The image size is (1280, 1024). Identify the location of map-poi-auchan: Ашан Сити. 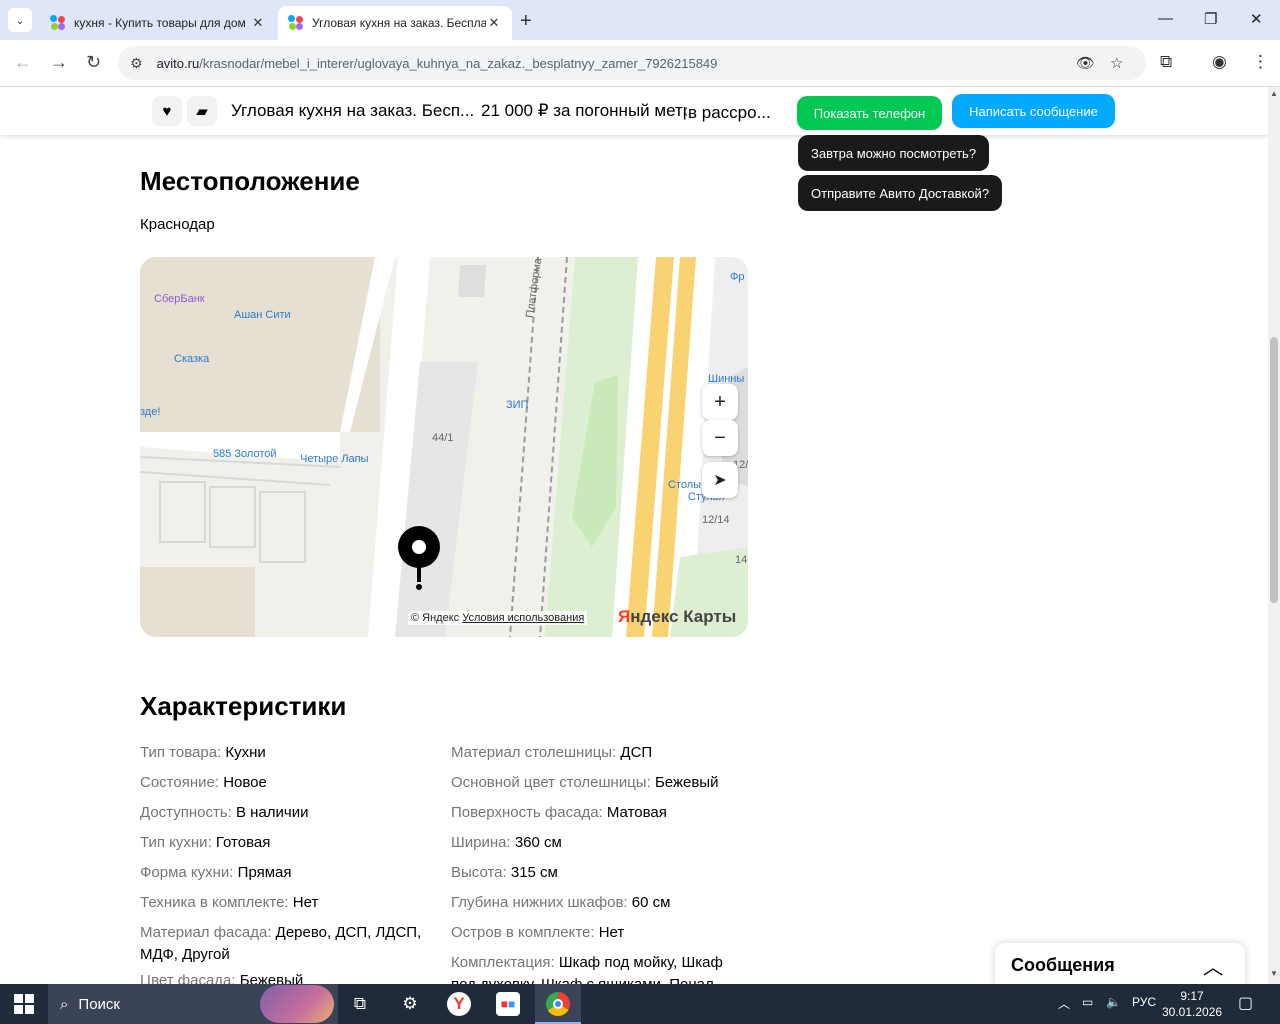
(262, 315).